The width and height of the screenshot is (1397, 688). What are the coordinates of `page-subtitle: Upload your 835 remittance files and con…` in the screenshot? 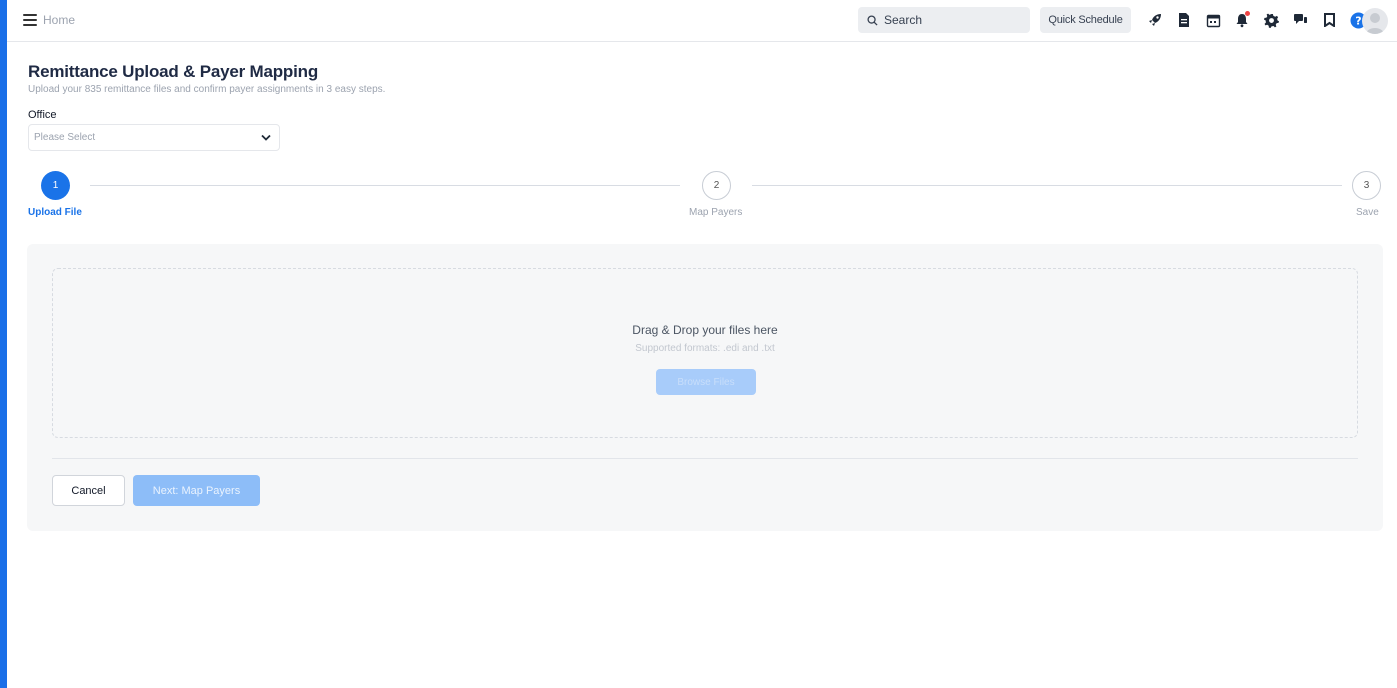 It's located at (207, 89).